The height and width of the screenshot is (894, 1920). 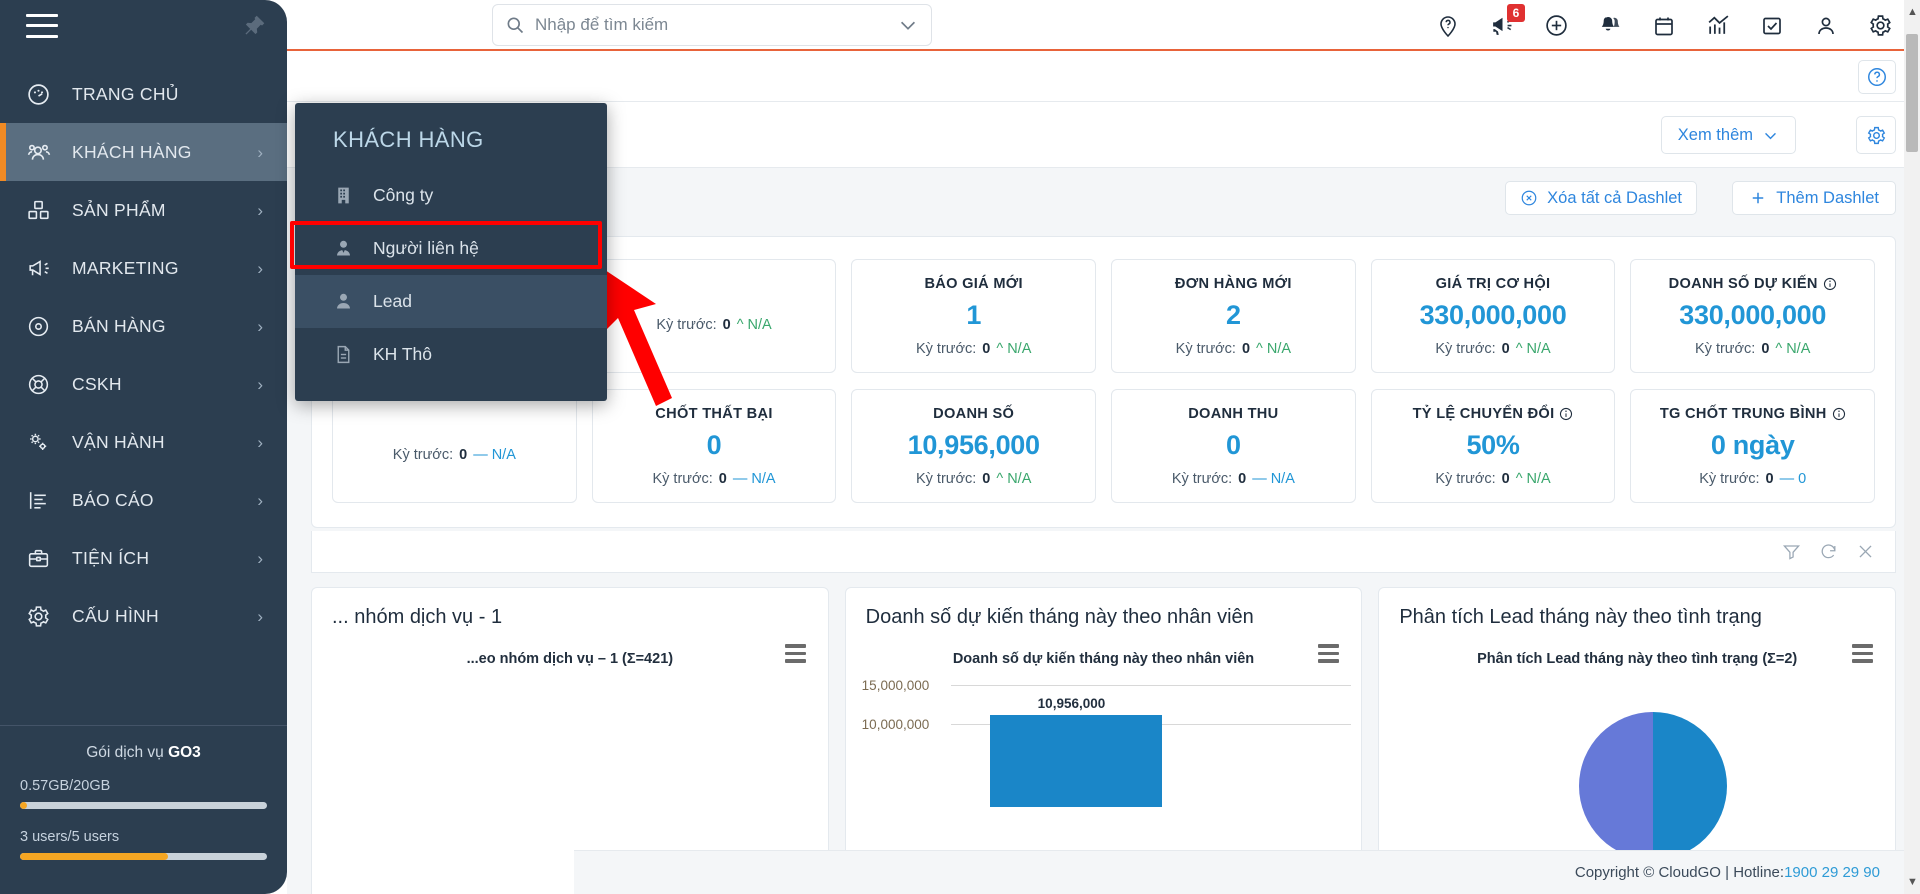 I want to click on kpi-card-doanh-so: DOANH SỐ 10,956,000 Kỳ trước: 0 ^ N/A, so click(x=974, y=446).